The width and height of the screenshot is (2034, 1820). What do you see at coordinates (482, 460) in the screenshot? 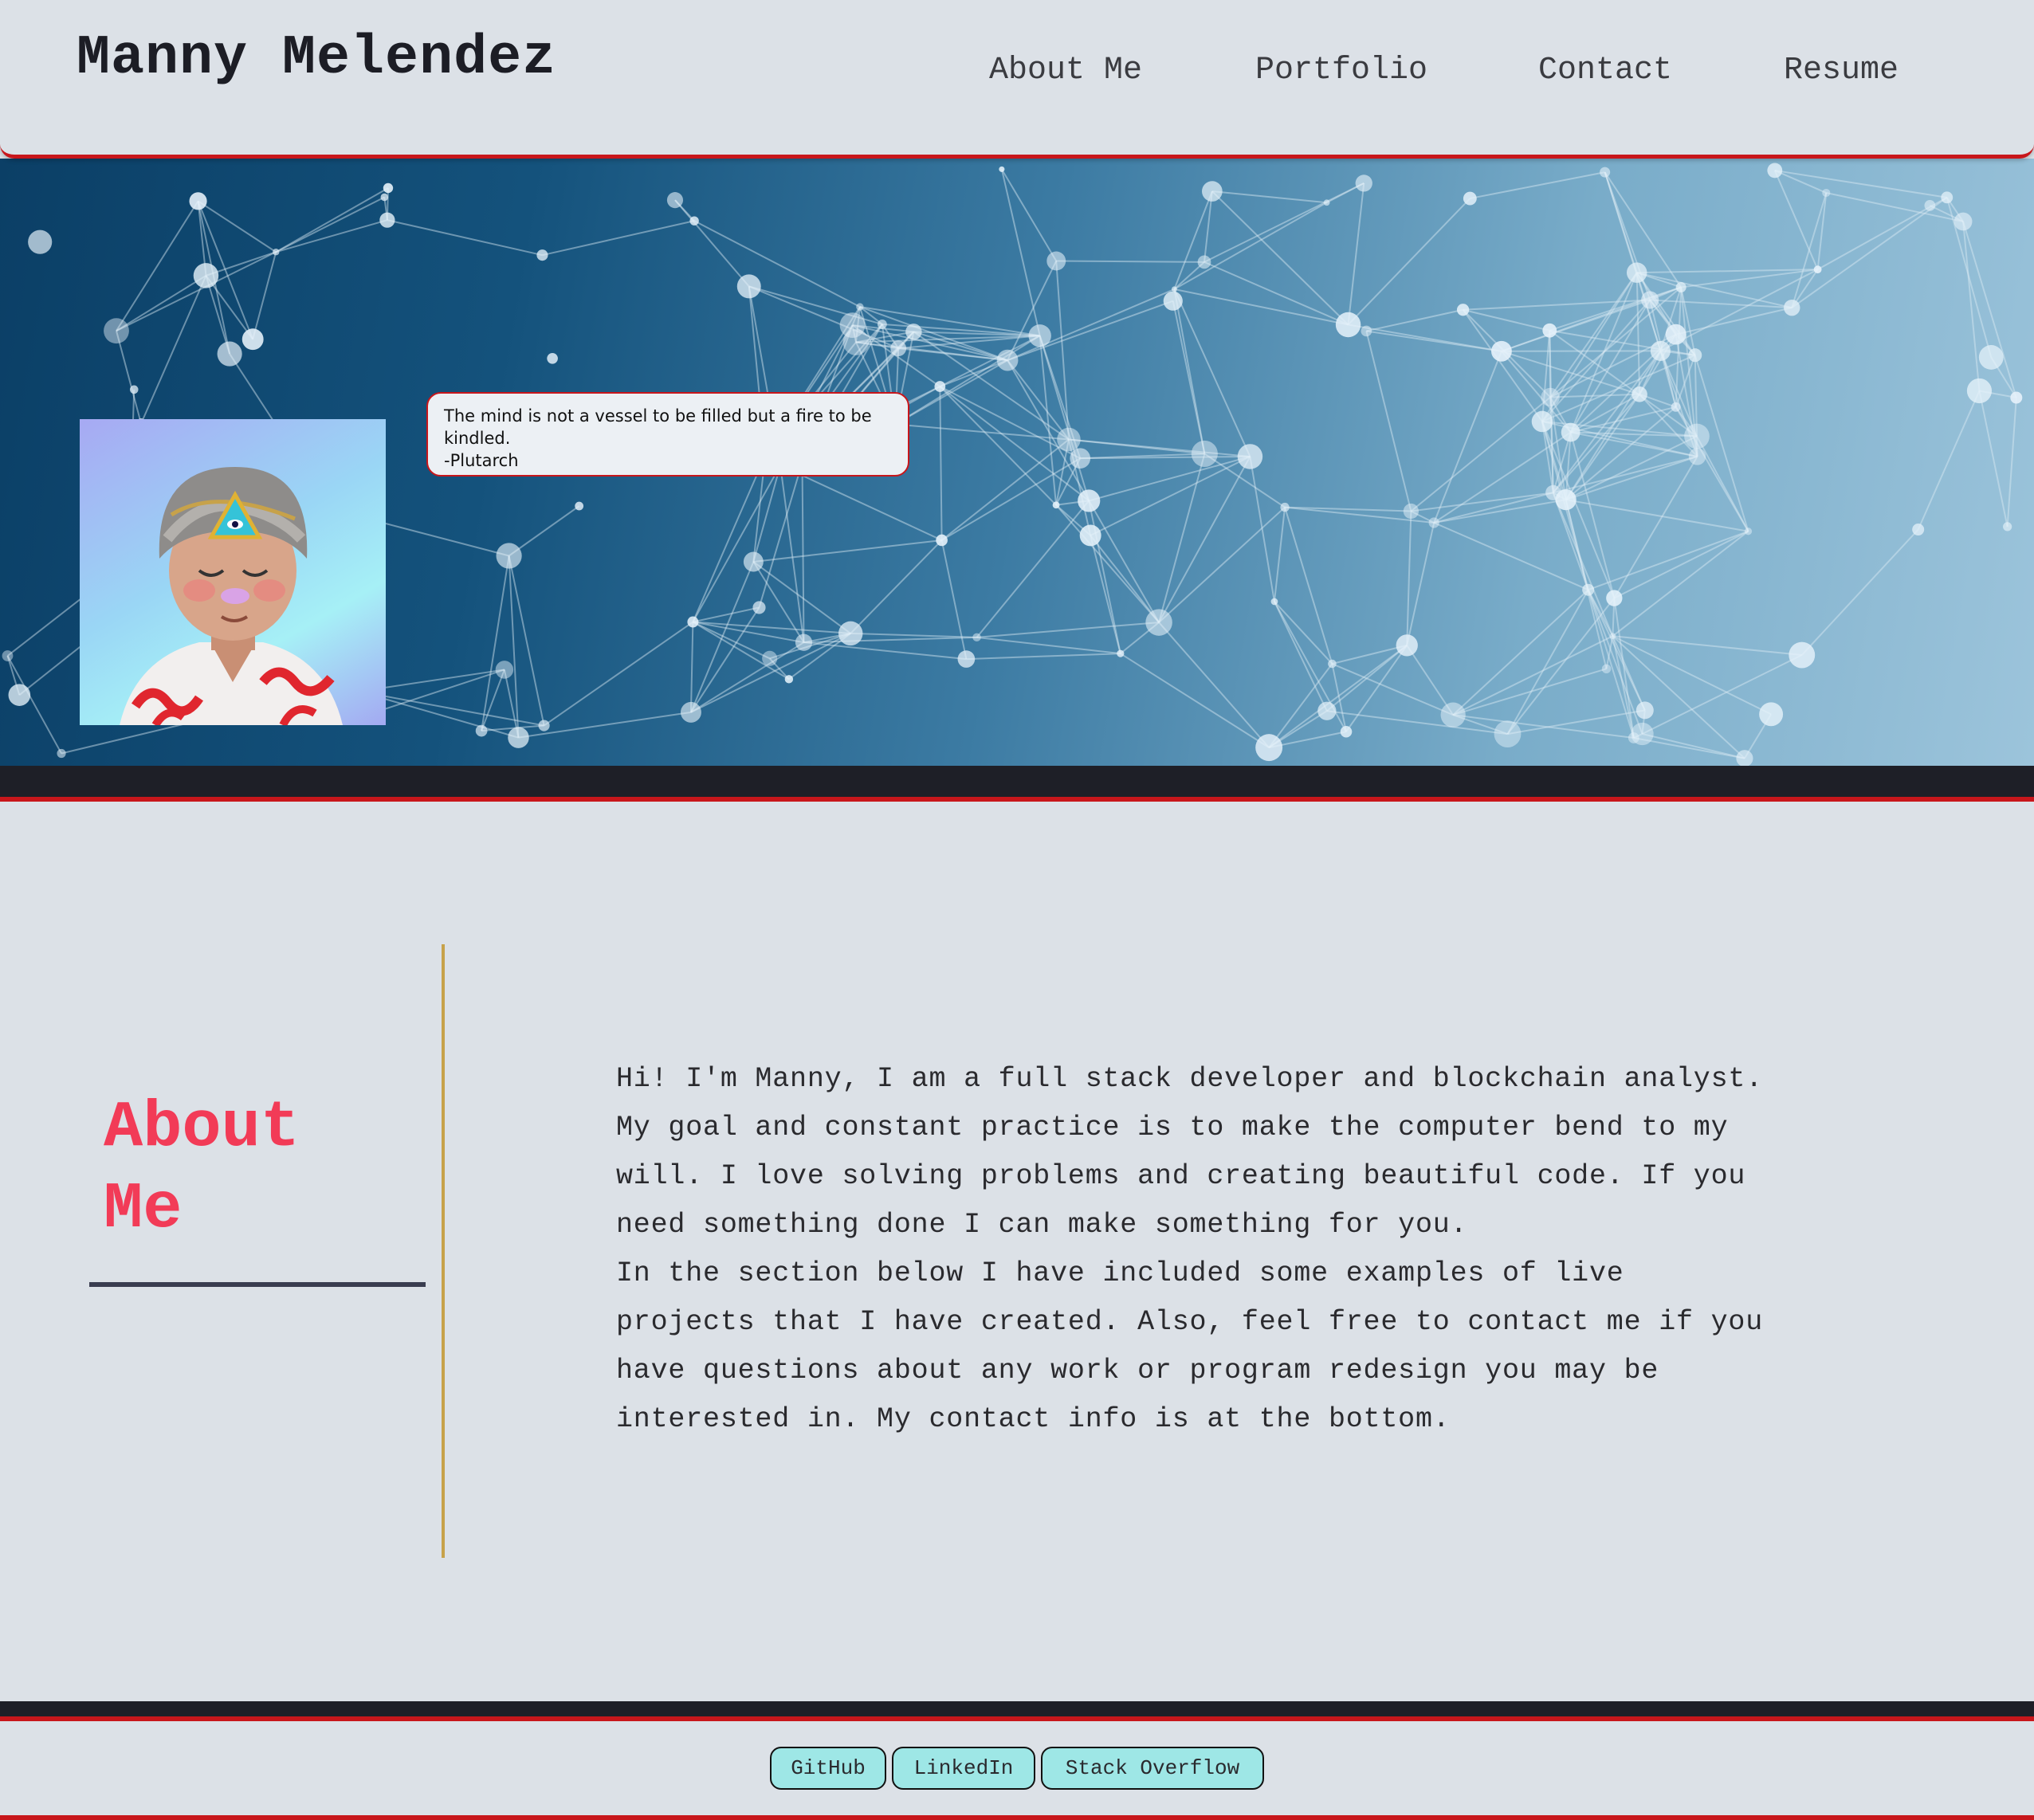
I see `quote-author: -Plutarch` at bounding box center [482, 460].